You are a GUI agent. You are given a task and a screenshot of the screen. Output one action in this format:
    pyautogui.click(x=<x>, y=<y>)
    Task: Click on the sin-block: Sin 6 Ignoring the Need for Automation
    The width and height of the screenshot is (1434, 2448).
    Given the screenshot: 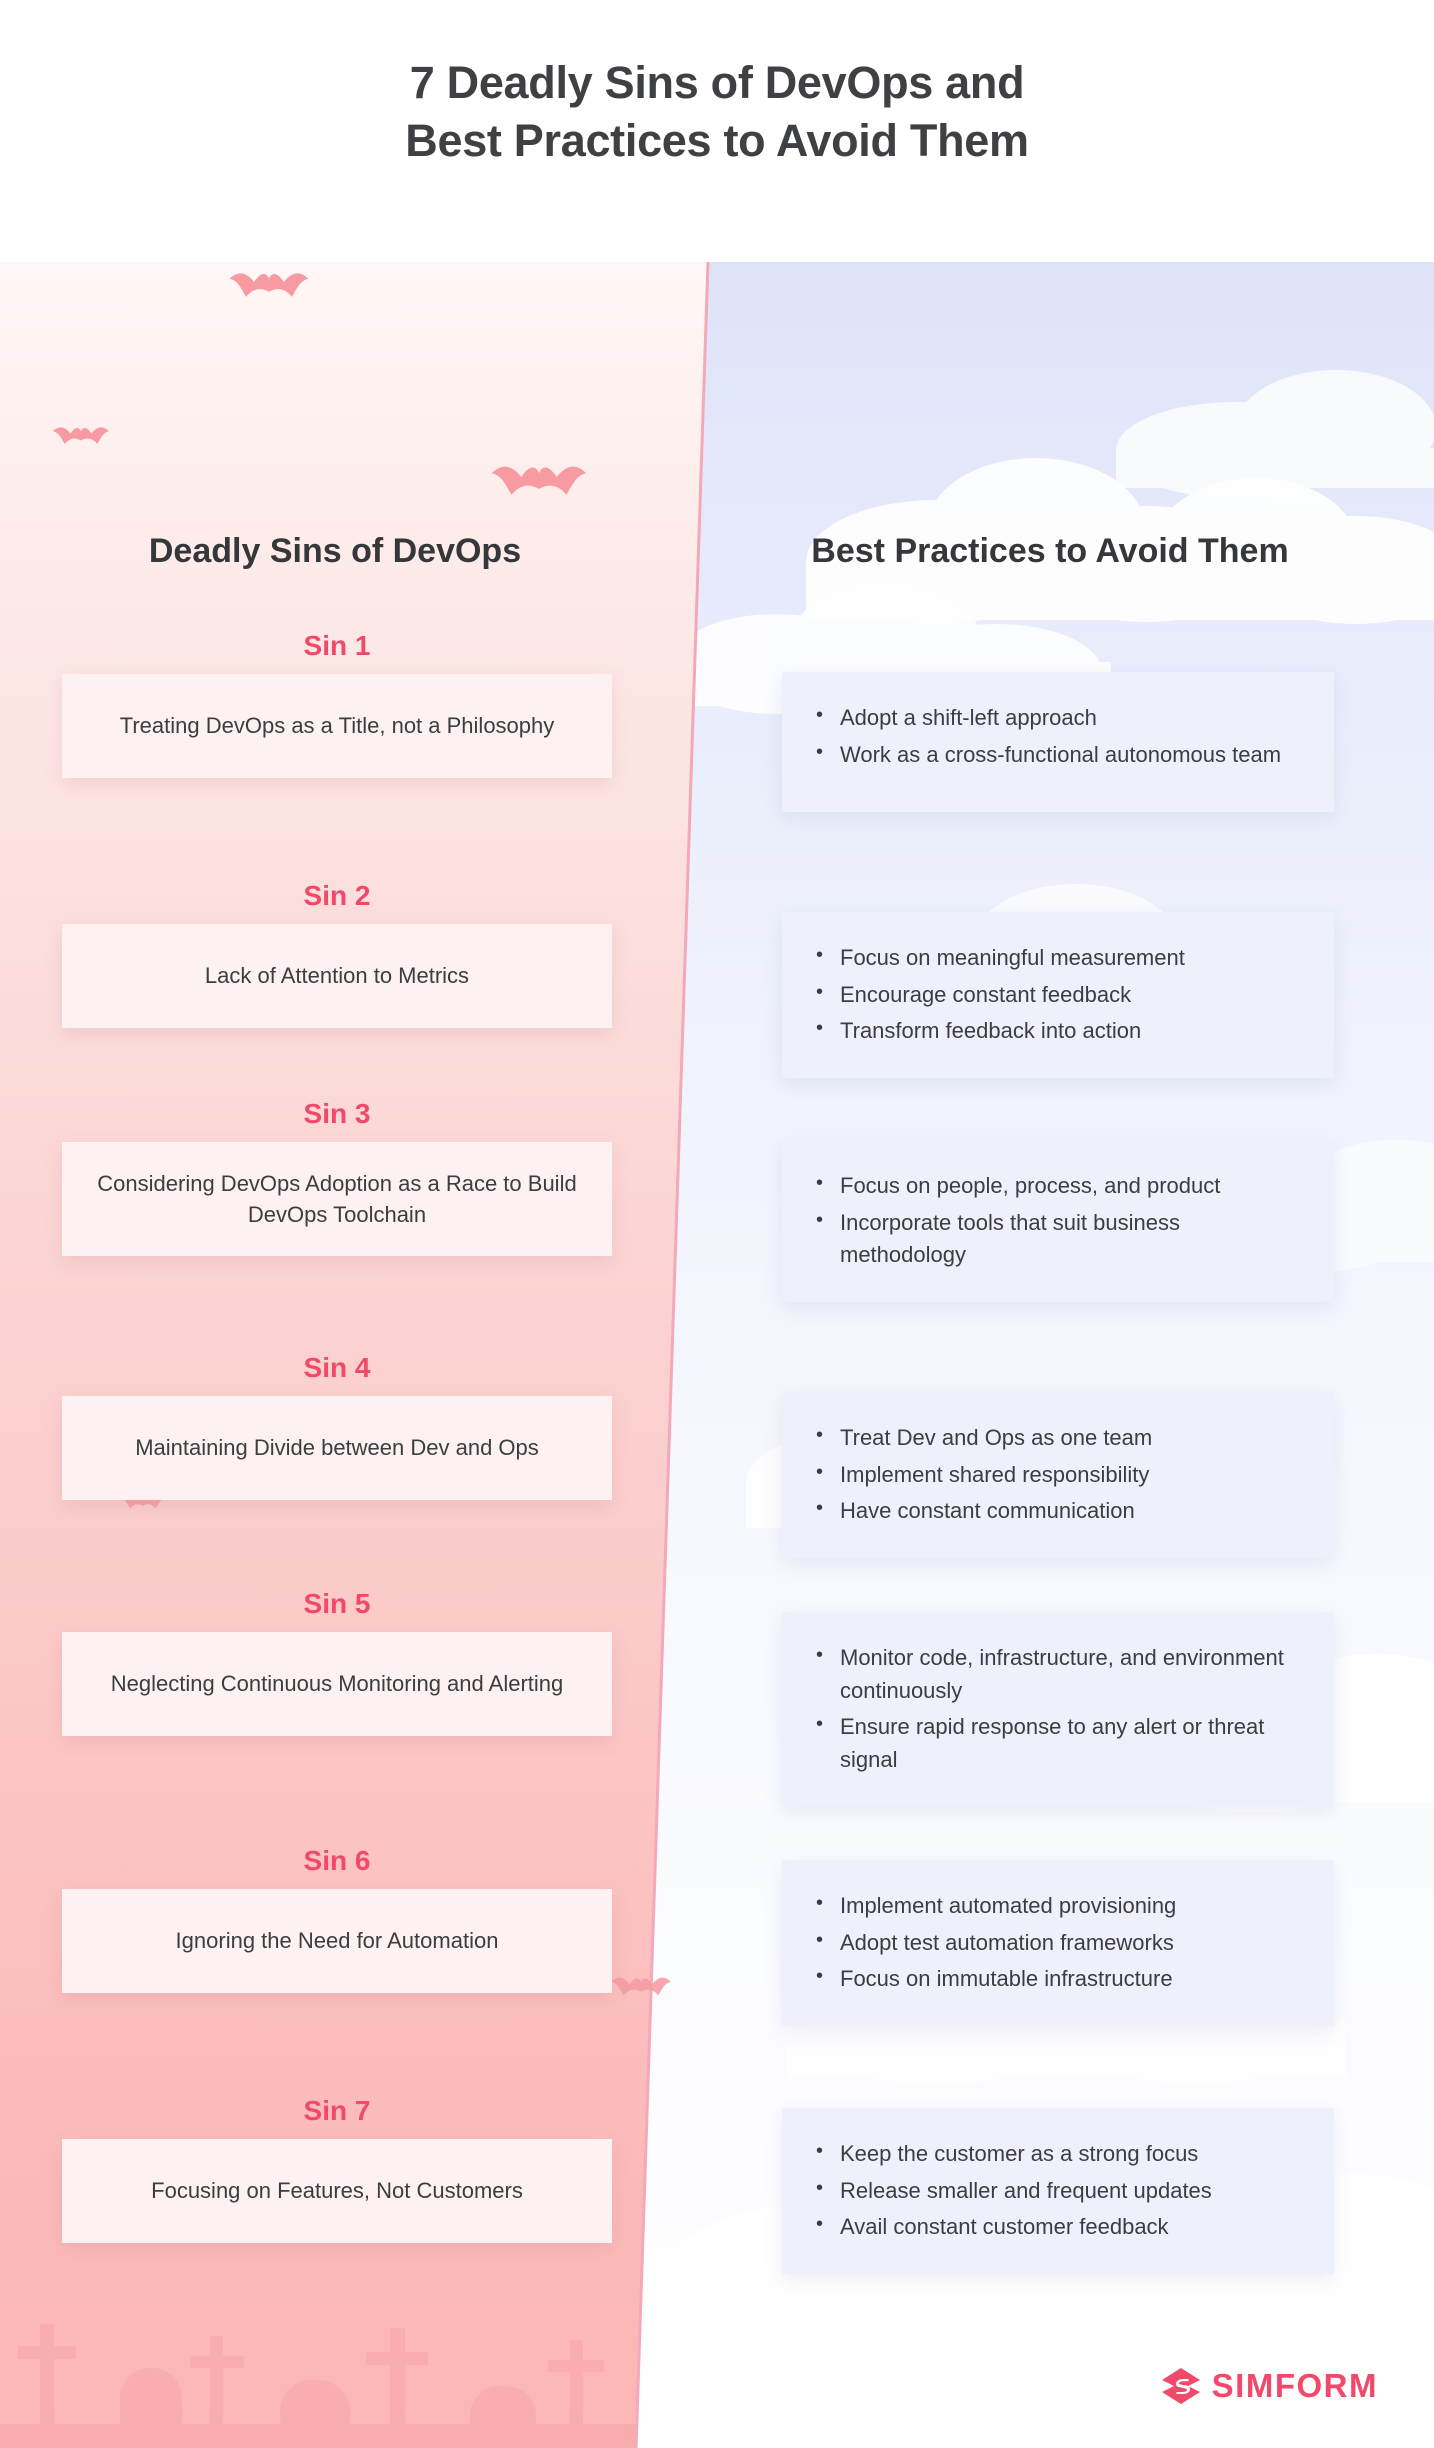 What is the action you would take?
    pyautogui.click(x=337, y=1919)
    